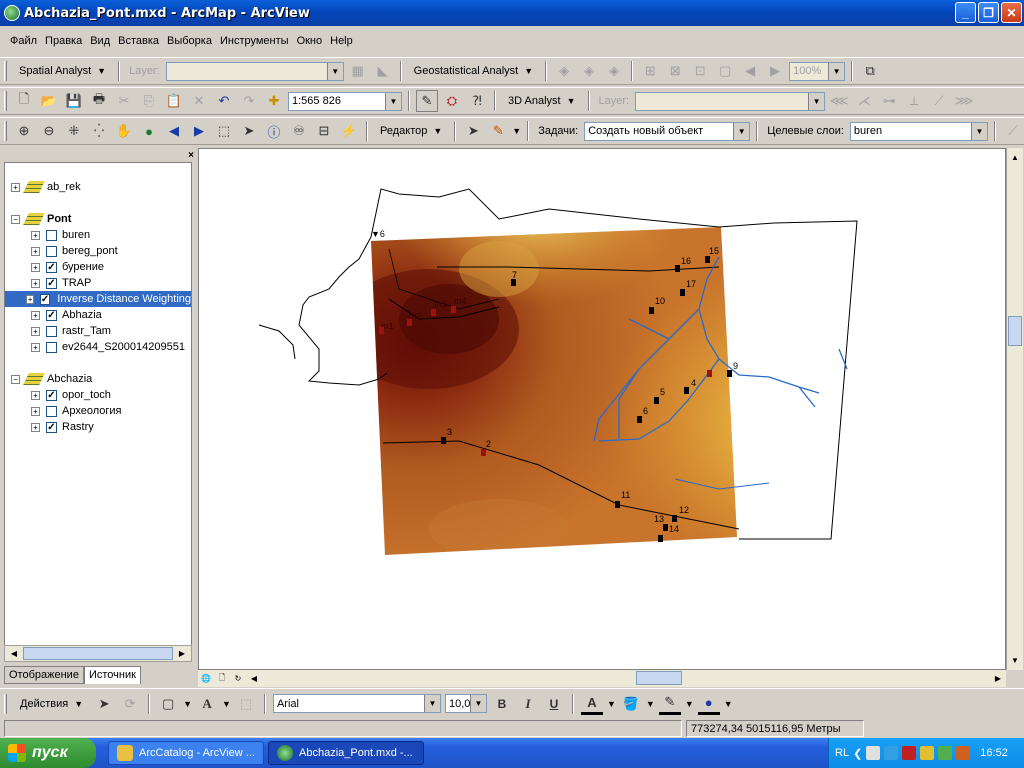 The image size is (1024, 768). I want to click on map-point-13: 13, so click(659, 519).